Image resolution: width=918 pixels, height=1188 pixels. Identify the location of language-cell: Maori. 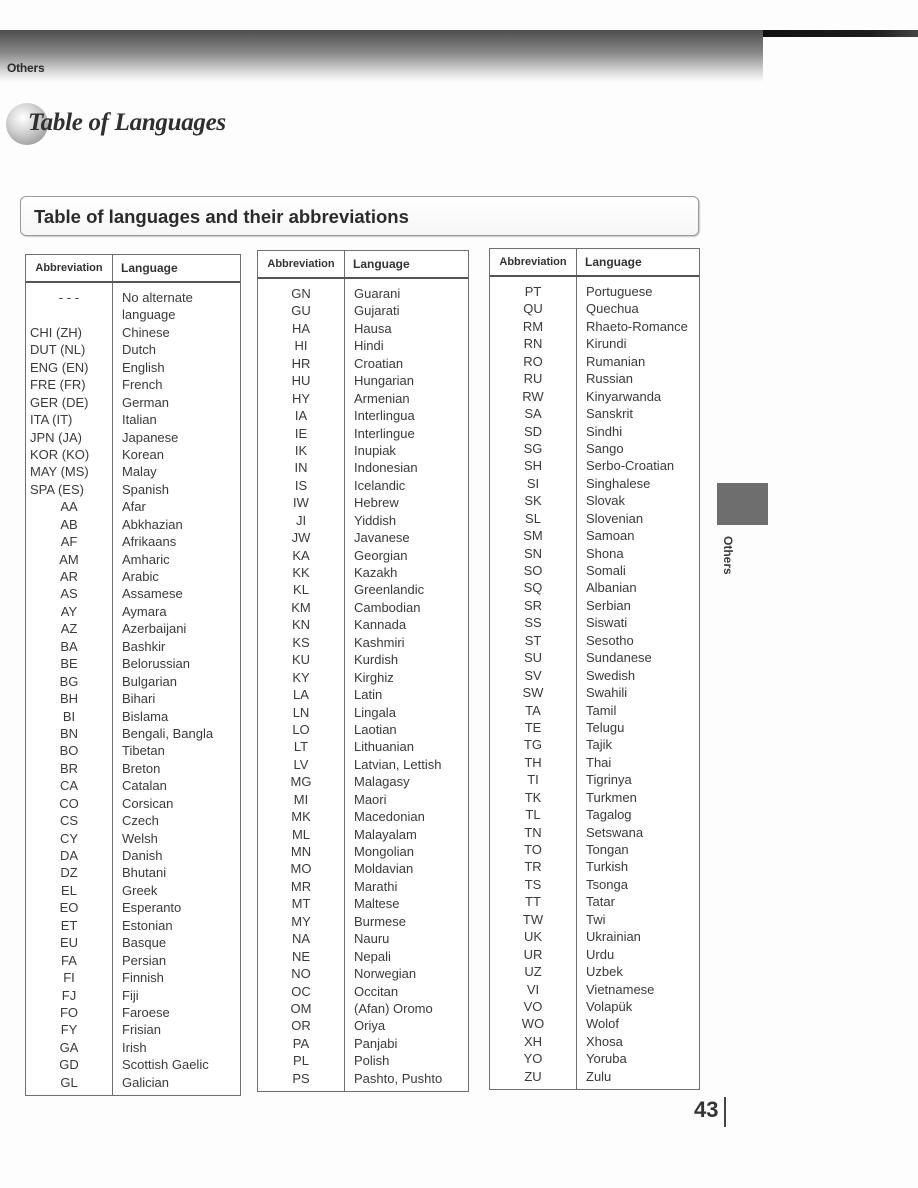
(370, 799).